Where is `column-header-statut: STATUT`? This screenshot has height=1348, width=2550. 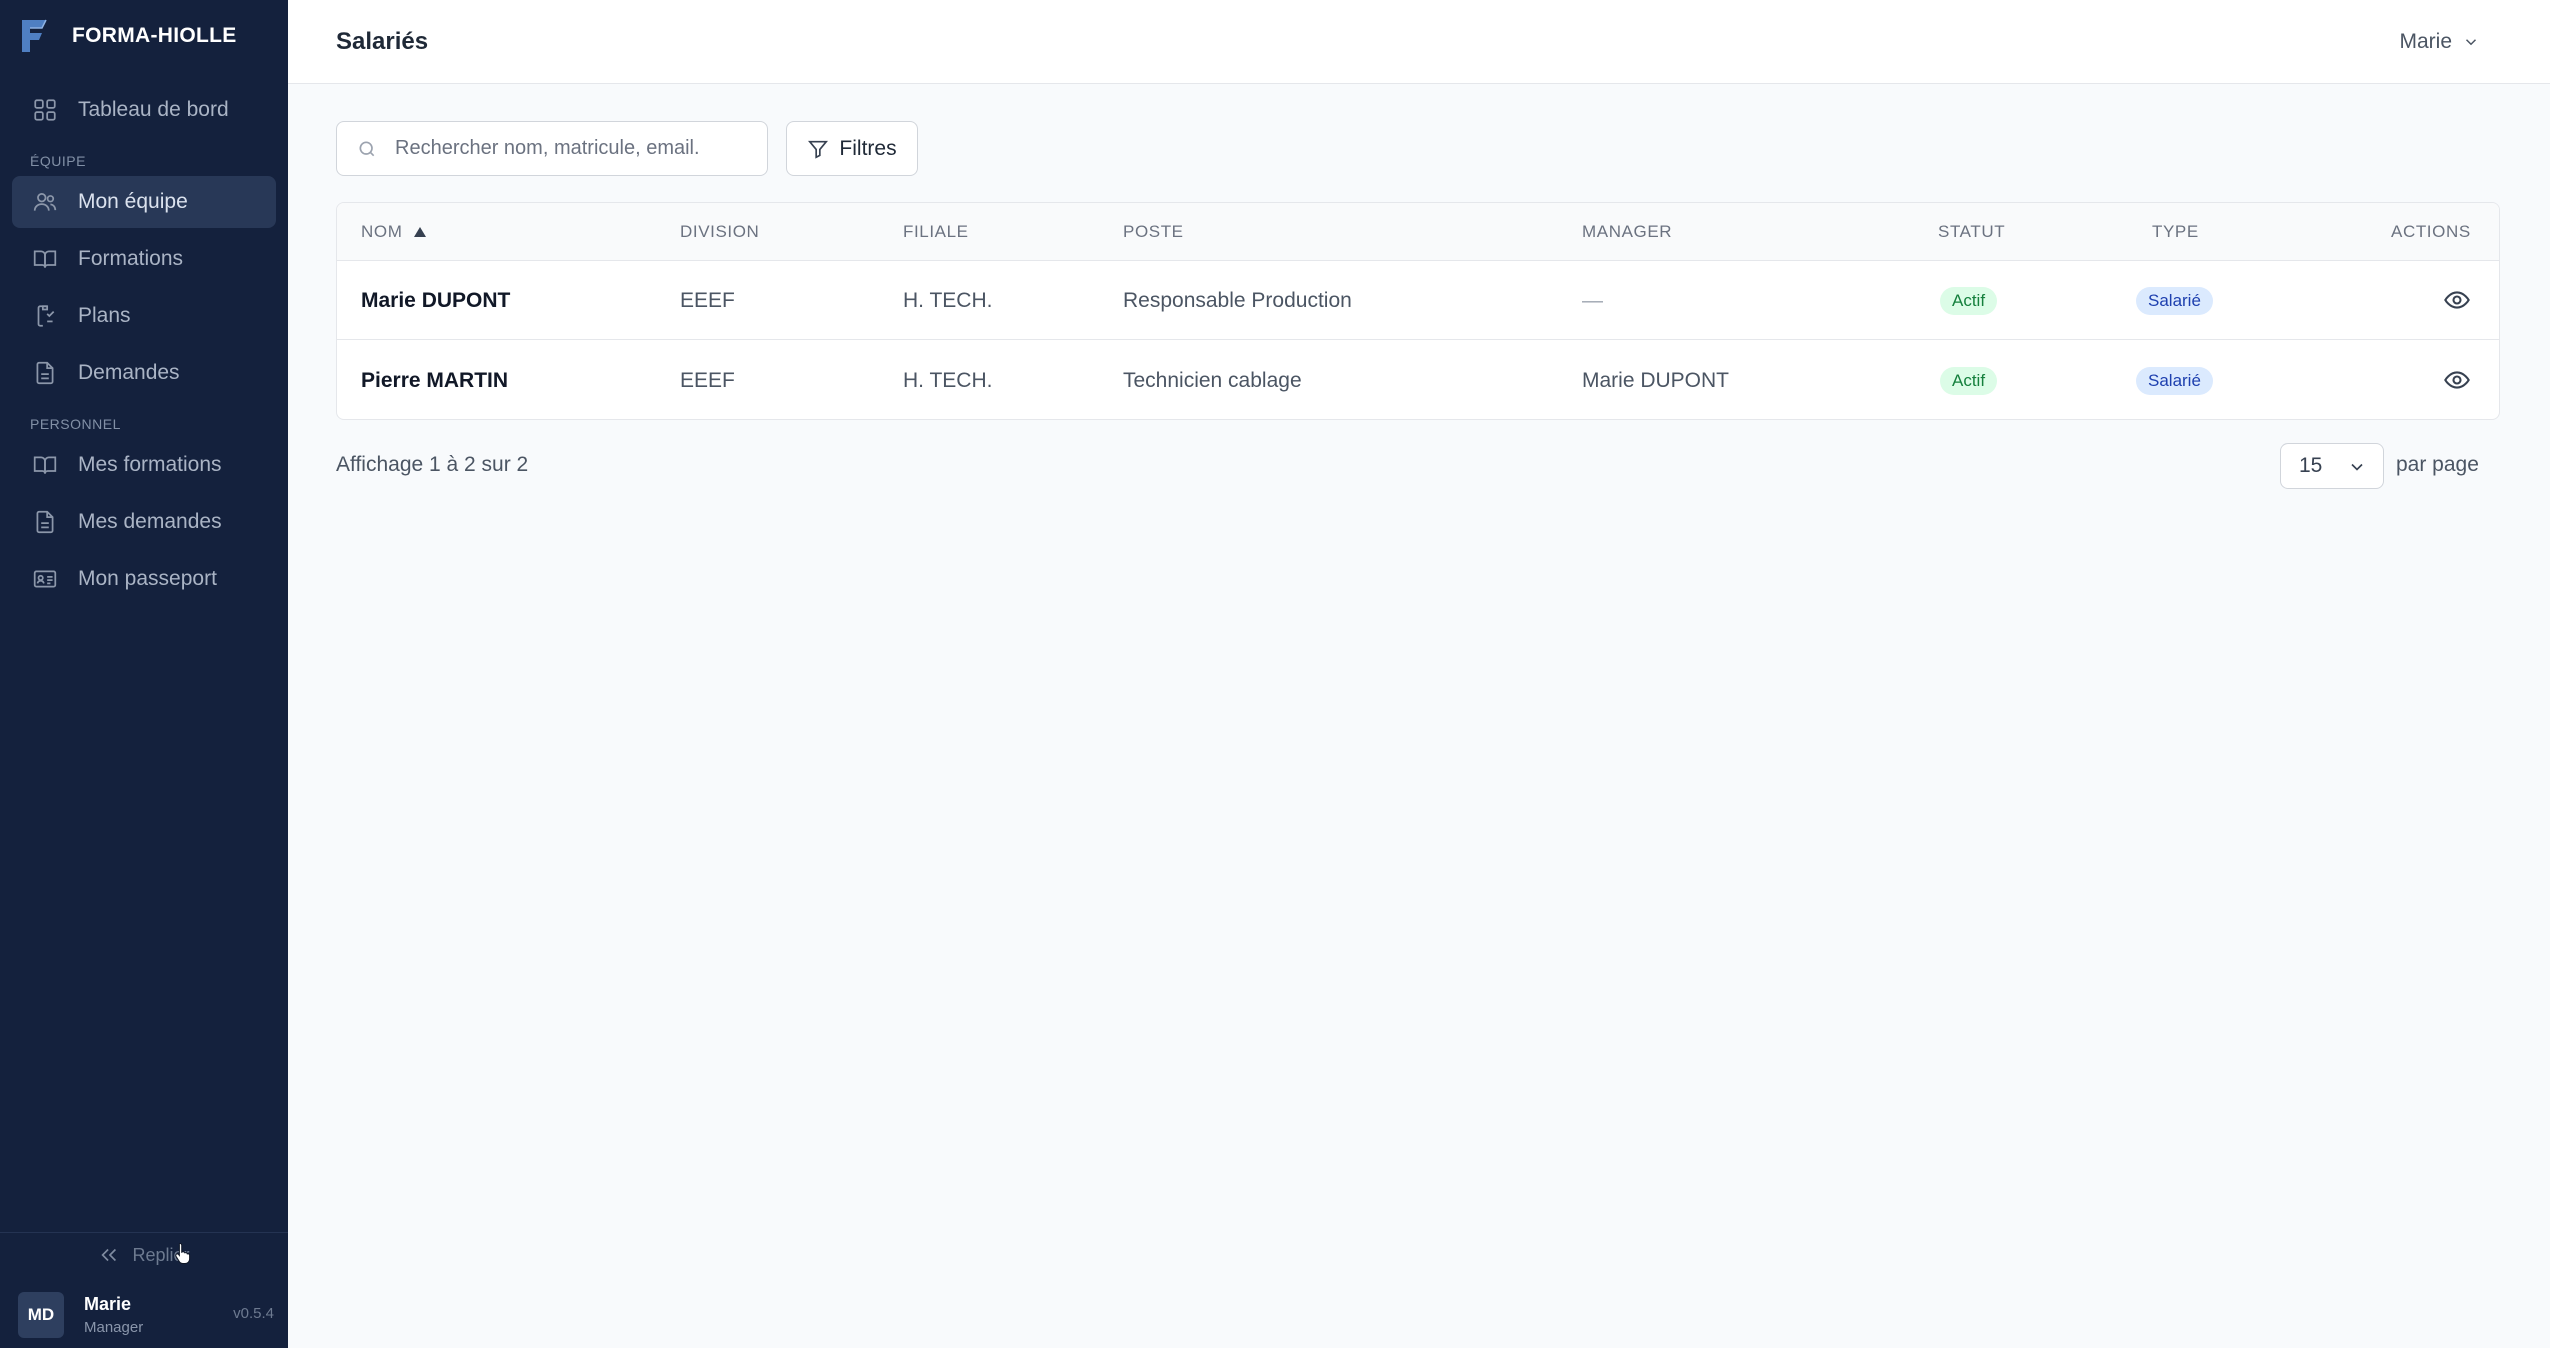 column-header-statut: STATUT is located at coordinates (1972, 231).